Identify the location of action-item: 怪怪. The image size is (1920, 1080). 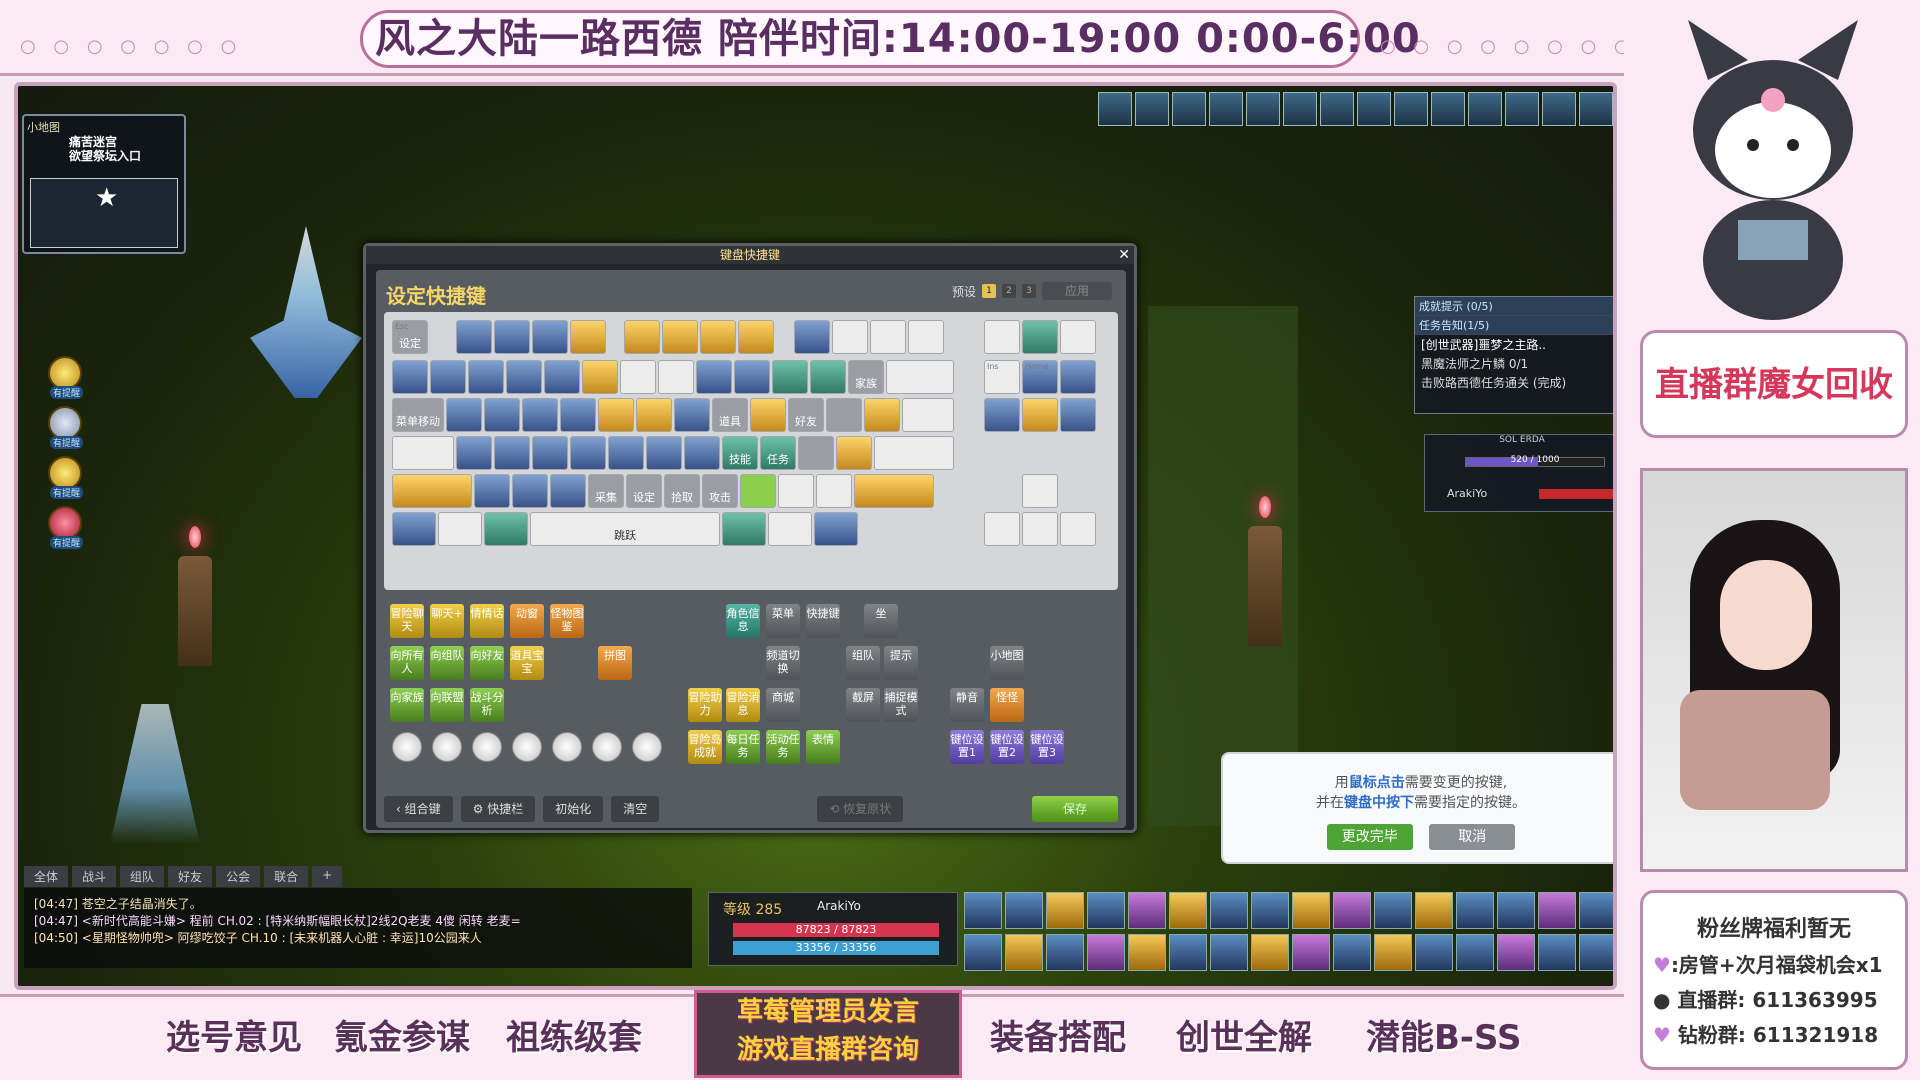
(1007, 705).